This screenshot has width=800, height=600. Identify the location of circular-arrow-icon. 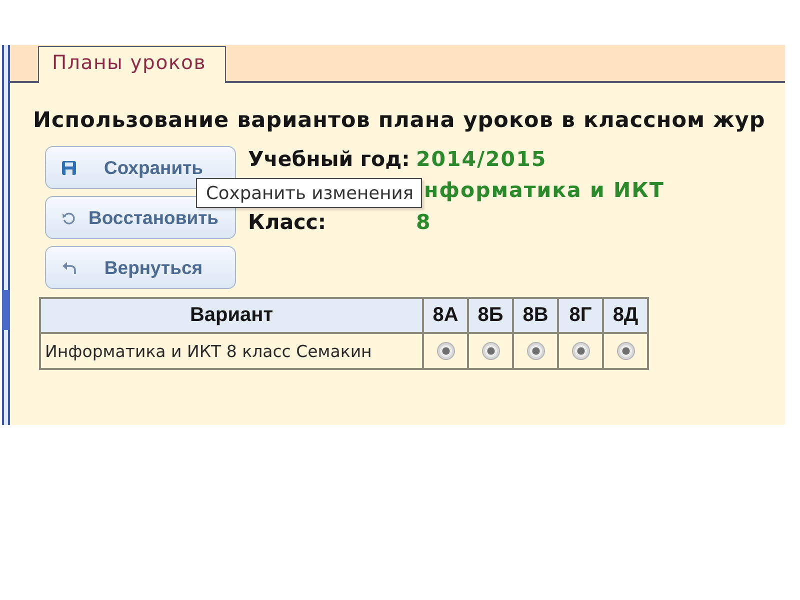
(69, 217).